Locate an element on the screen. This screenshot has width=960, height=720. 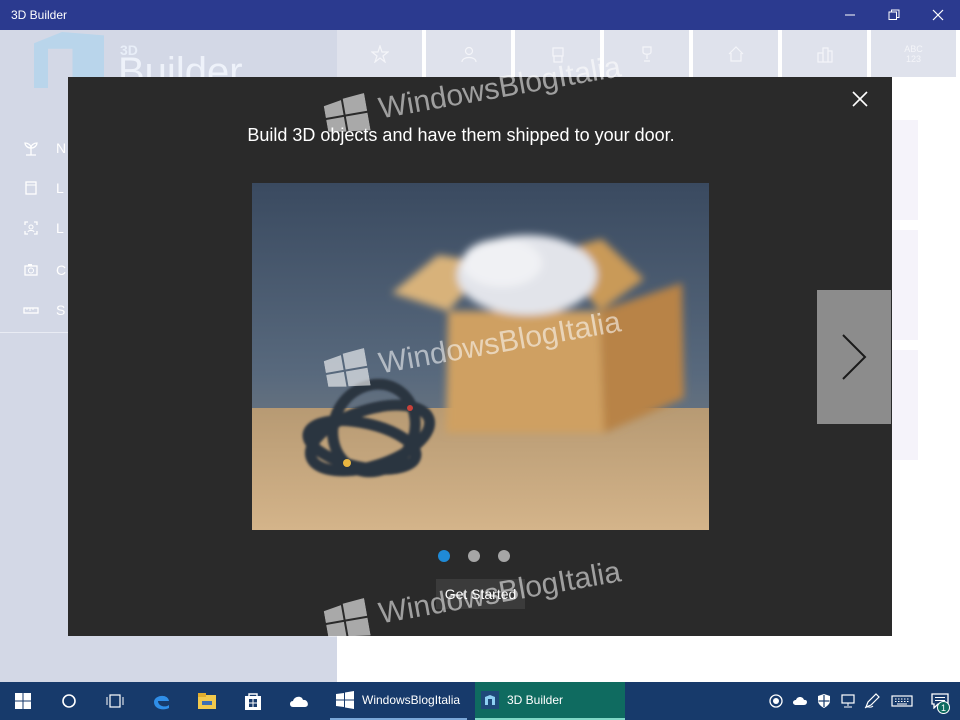
taskbar-app-label: 3D Builder is located at coordinates (535, 700).